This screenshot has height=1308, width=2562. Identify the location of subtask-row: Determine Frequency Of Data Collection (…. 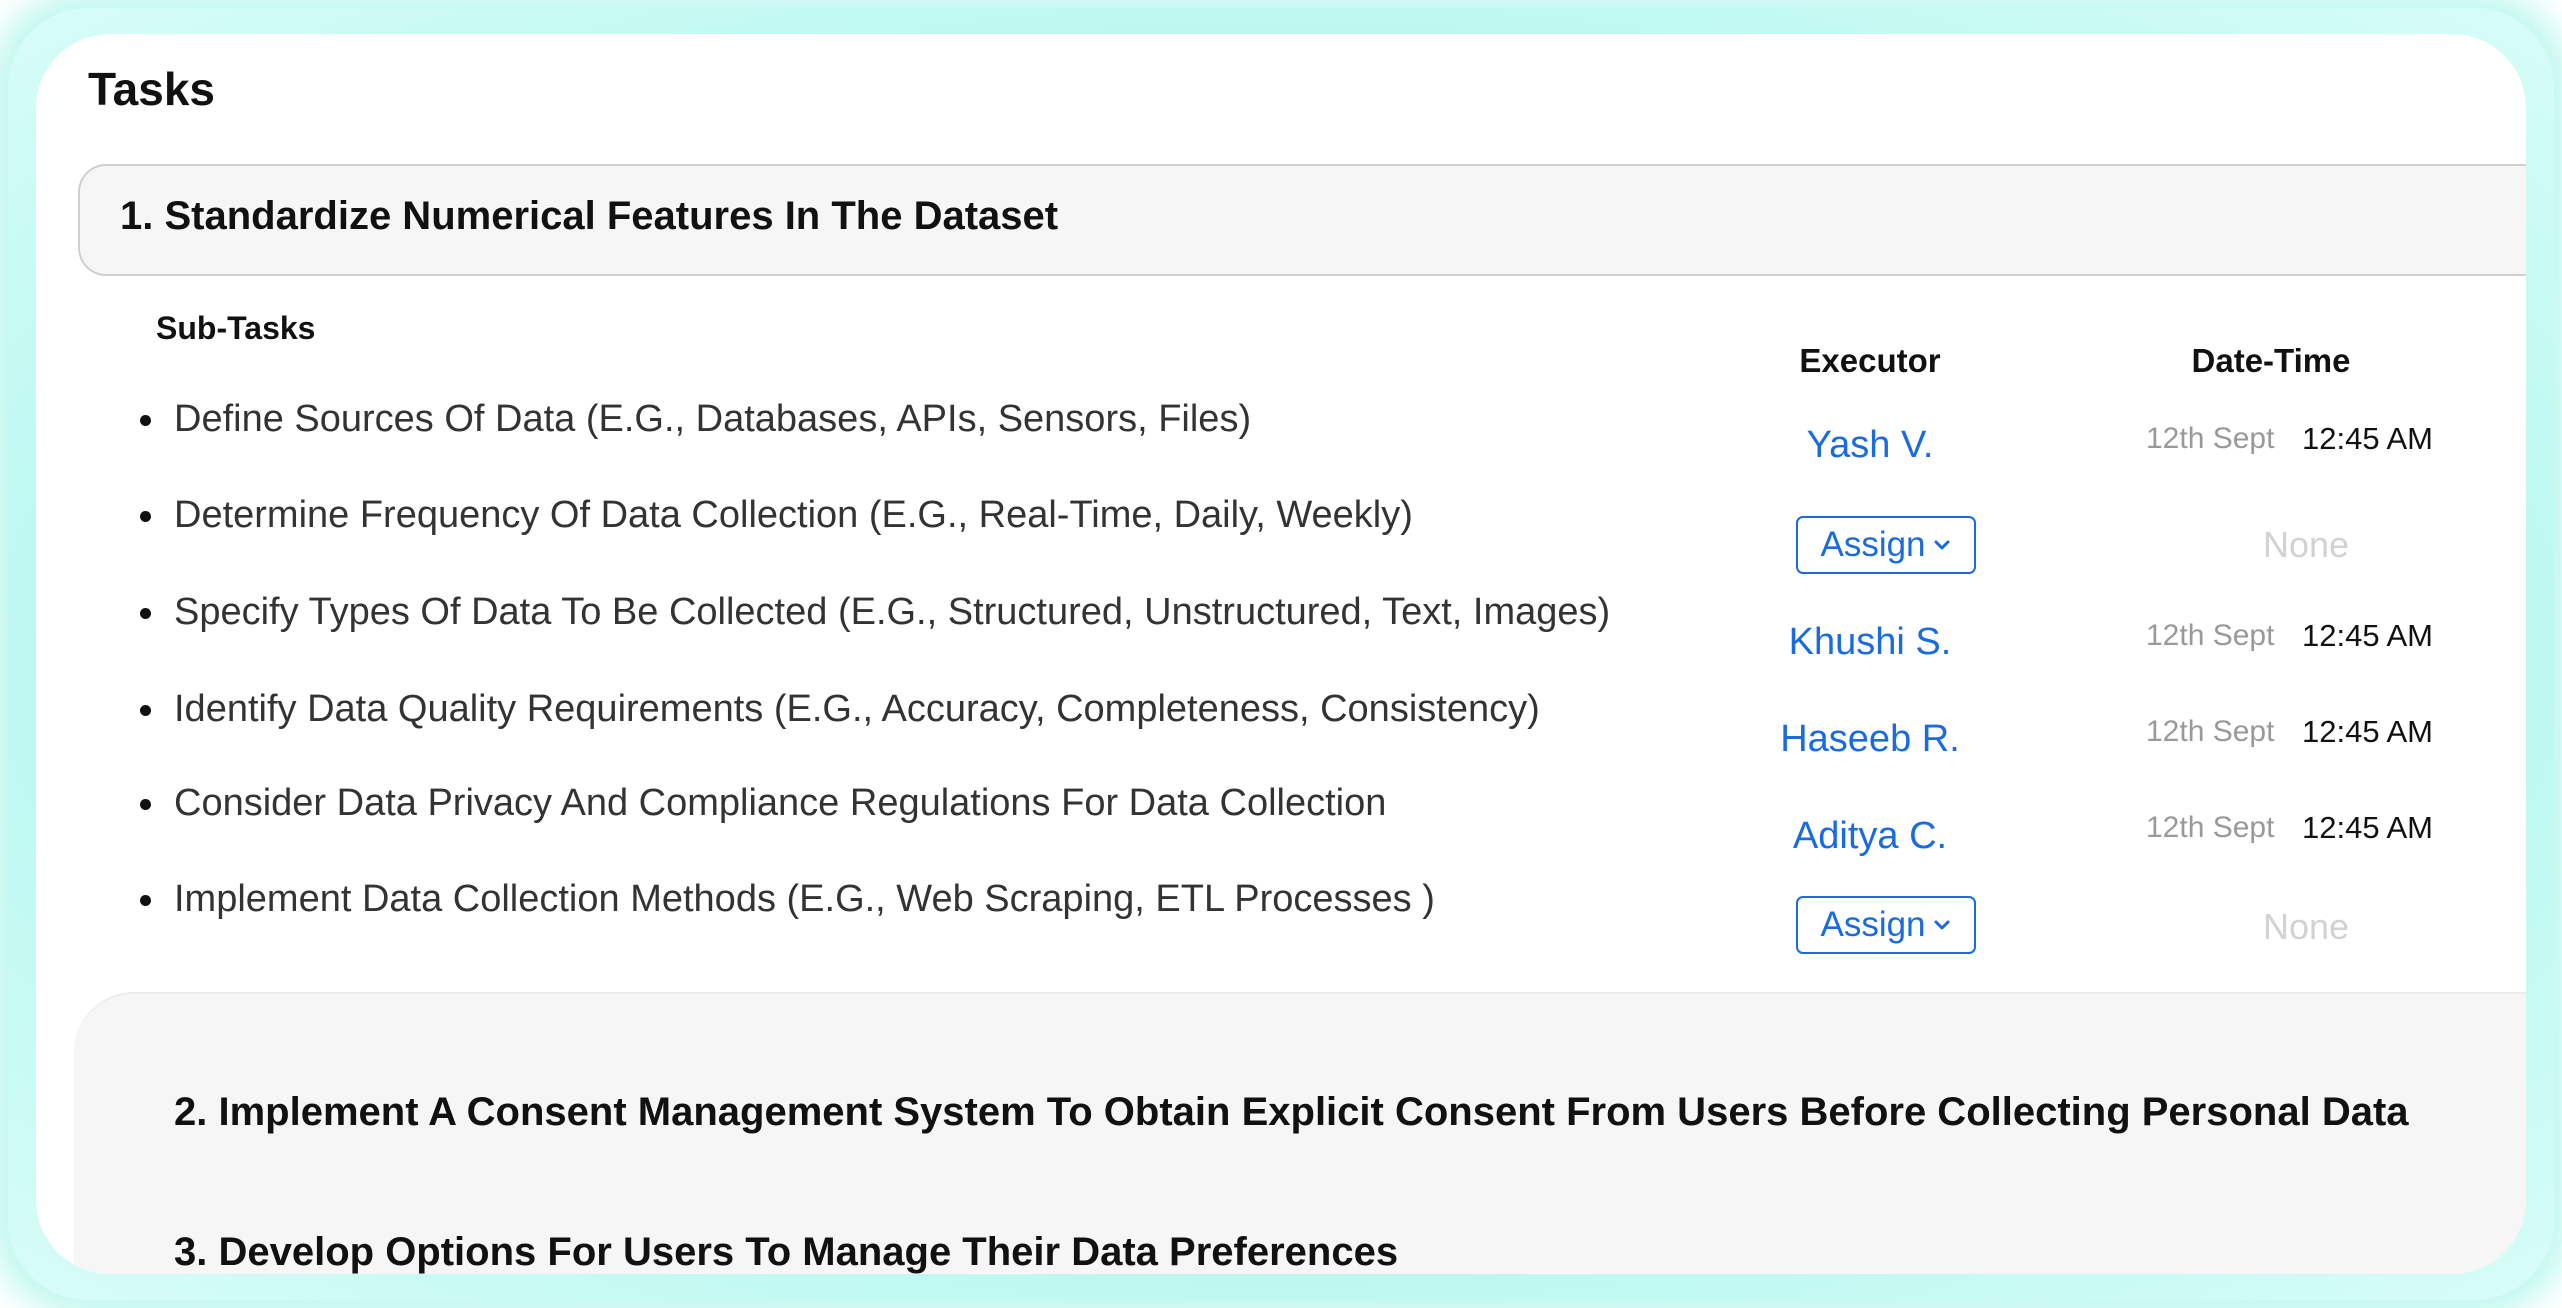
(1281, 534).